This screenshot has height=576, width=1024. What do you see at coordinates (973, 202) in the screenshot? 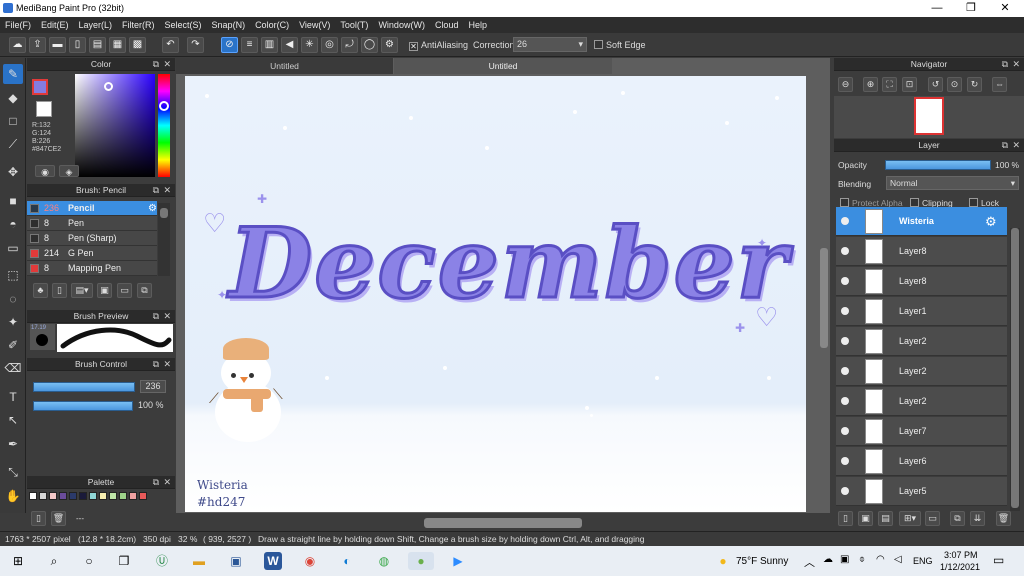
I see `lock-checkbox` at bounding box center [973, 202].